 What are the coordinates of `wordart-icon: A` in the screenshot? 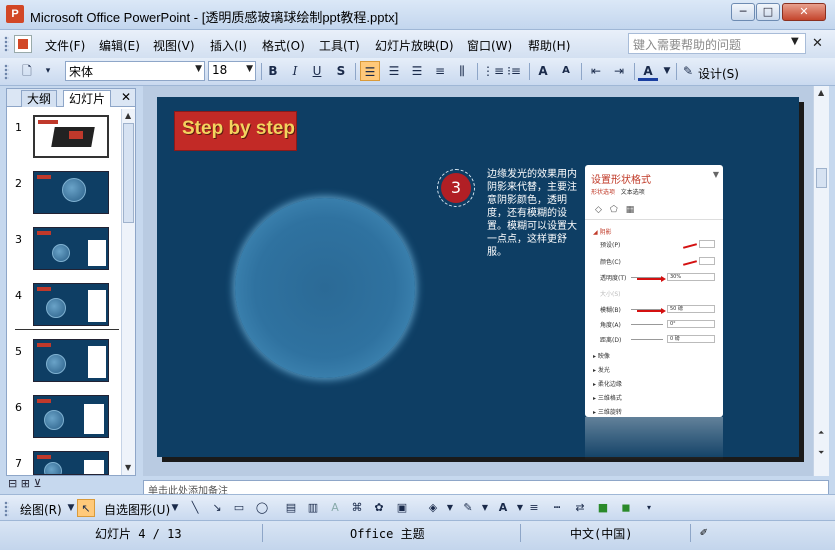 It's located at (335, 508).